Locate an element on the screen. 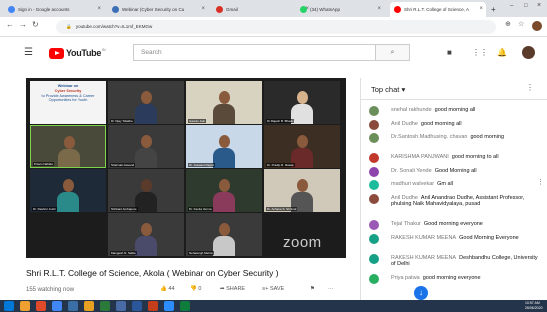  clock-date: 26/06/2020 is located at coordinates (534, 307).